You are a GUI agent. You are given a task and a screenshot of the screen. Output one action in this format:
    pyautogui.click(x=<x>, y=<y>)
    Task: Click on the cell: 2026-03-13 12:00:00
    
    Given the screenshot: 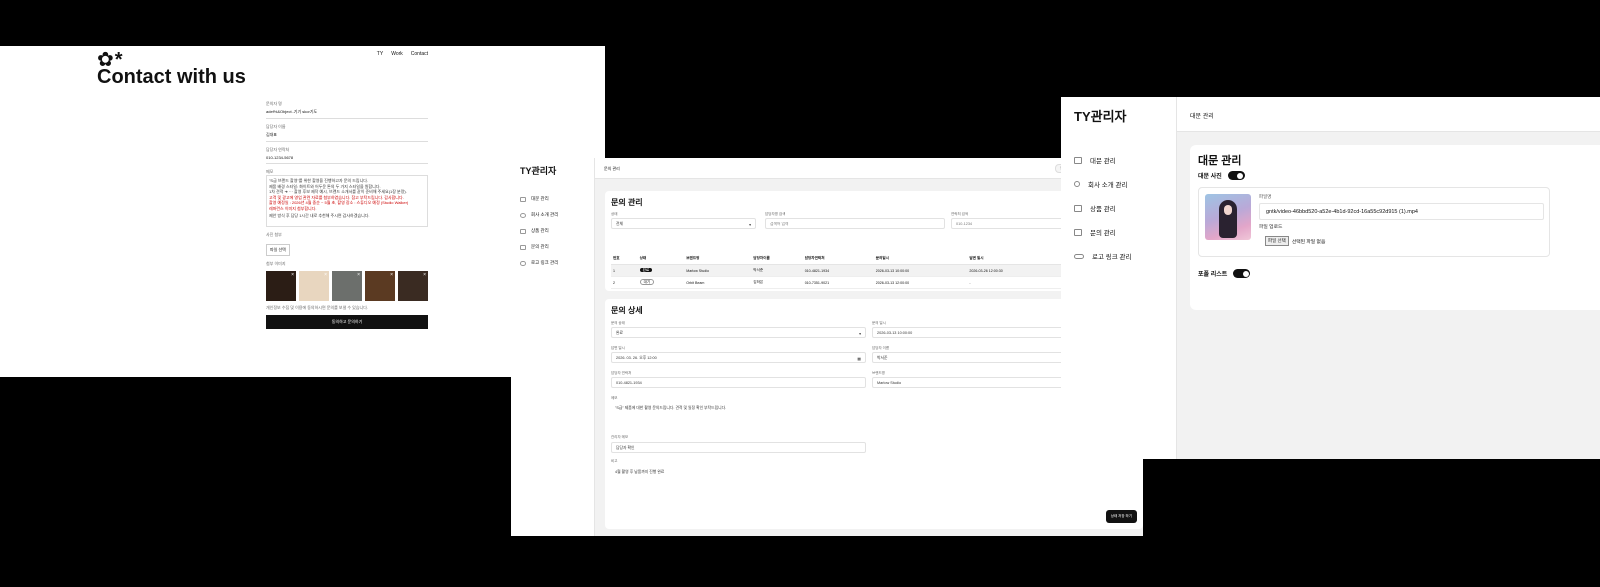 What is the action you would take?
    pyautogui.click(x=920, y=282)
    